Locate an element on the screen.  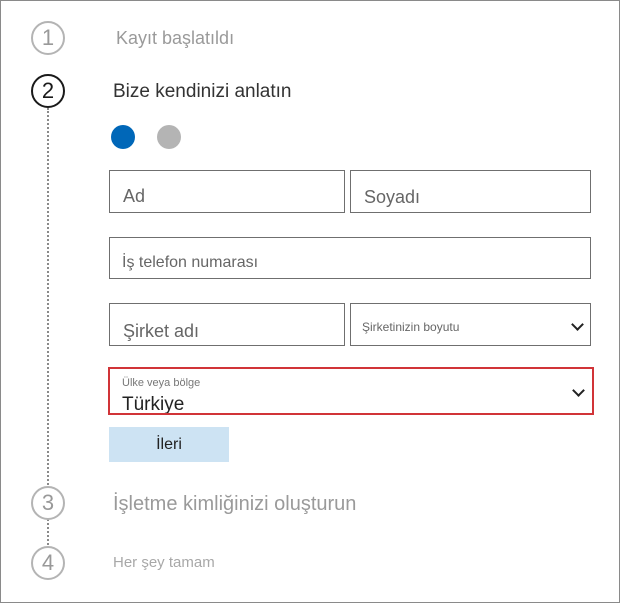
step-4-number: 4 is located at coordinates (48, 562).